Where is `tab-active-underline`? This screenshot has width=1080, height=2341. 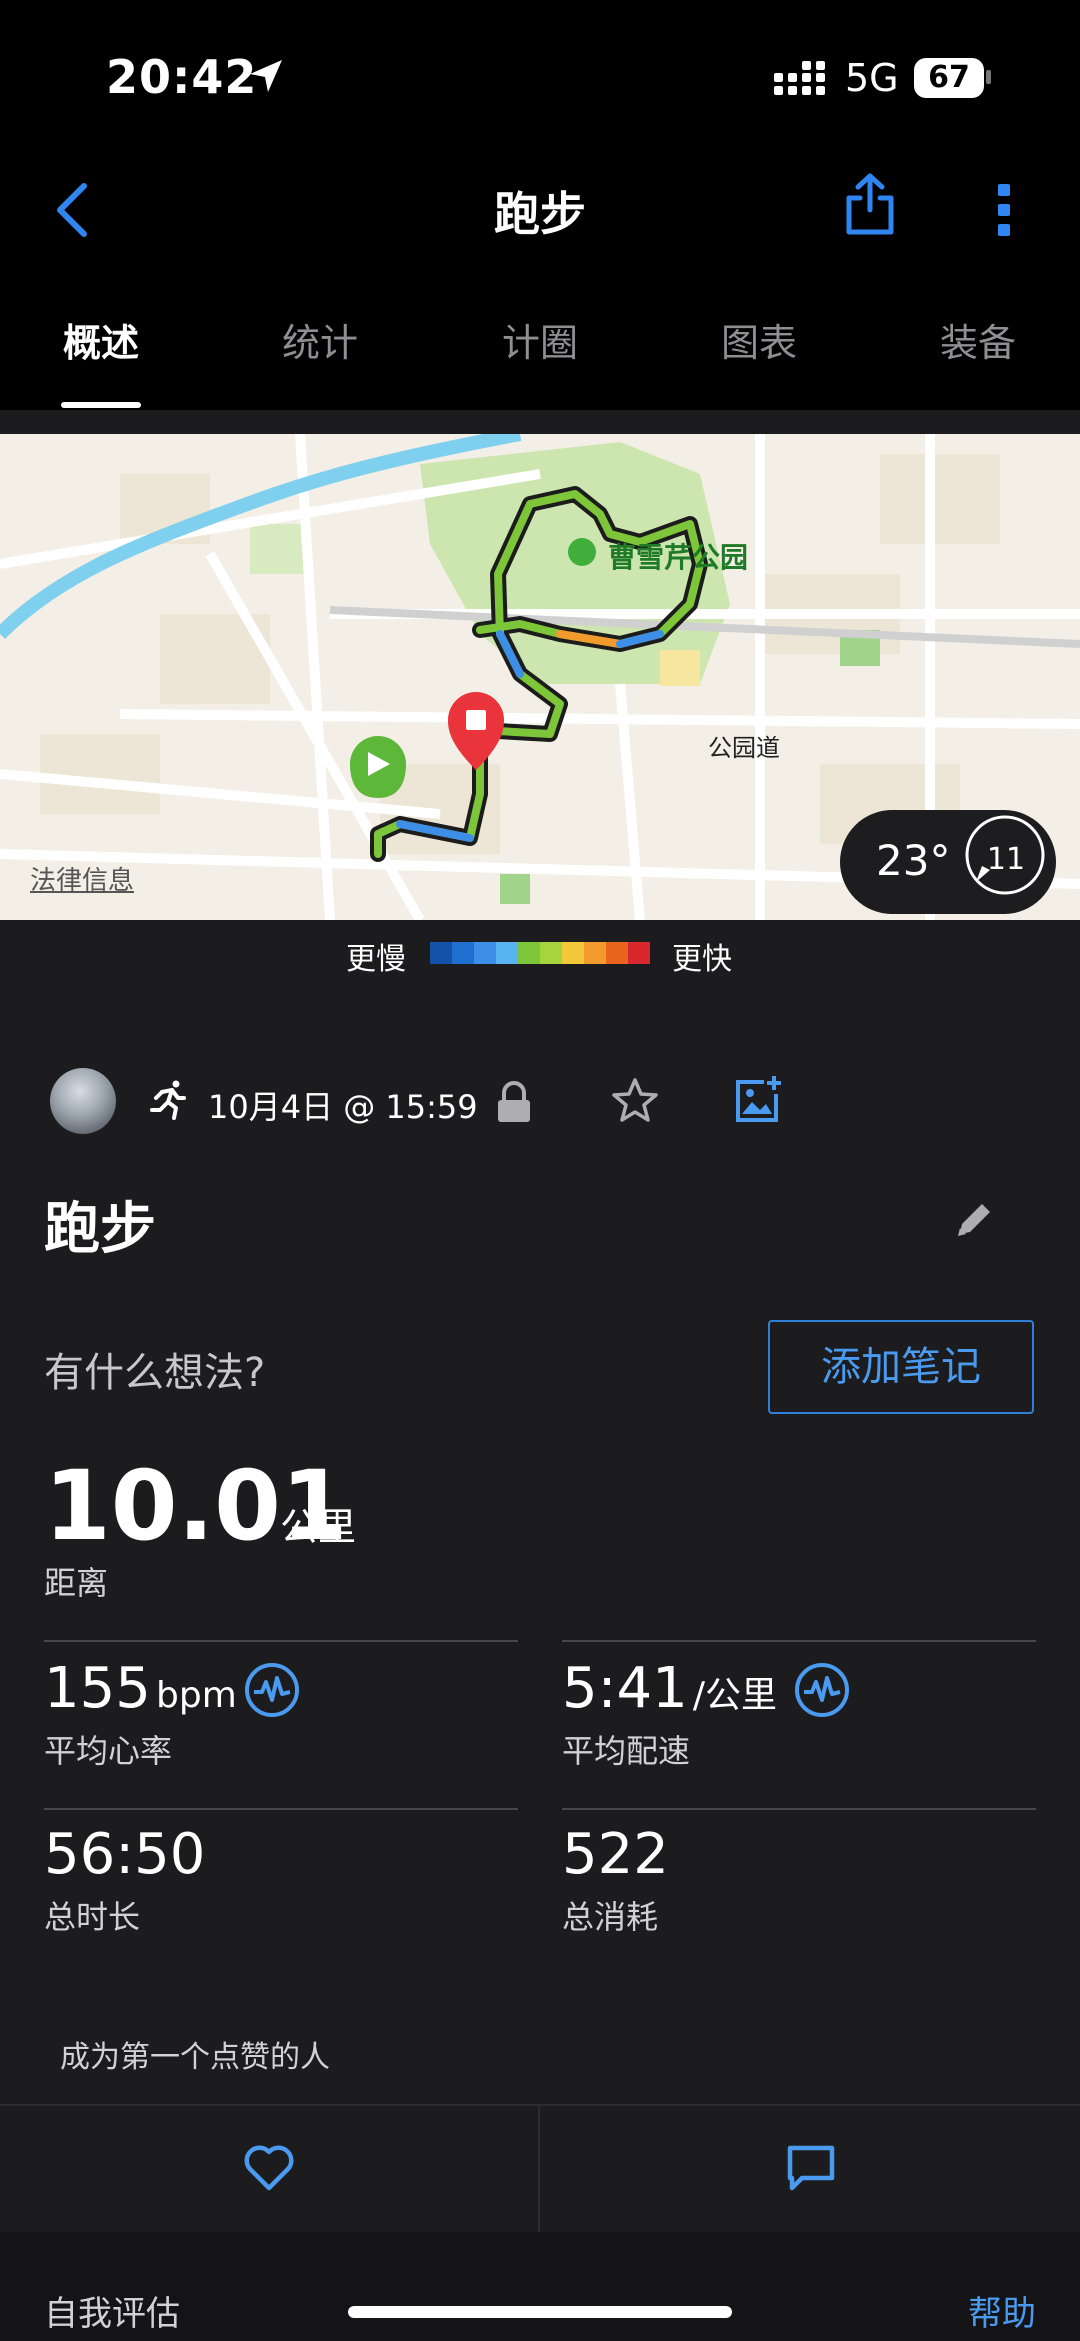 tab-active-underline is located at coordinates (101, 405).